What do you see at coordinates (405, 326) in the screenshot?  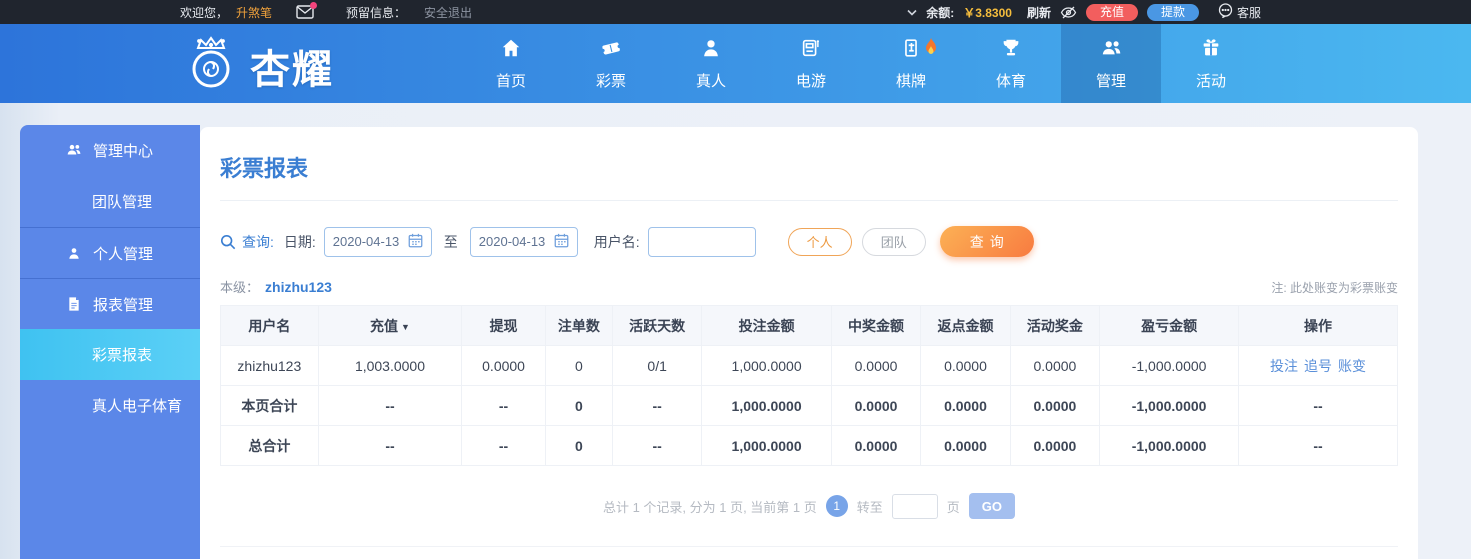 I see `sort-desc-icon: ▼` at bounding box center [405, 326].